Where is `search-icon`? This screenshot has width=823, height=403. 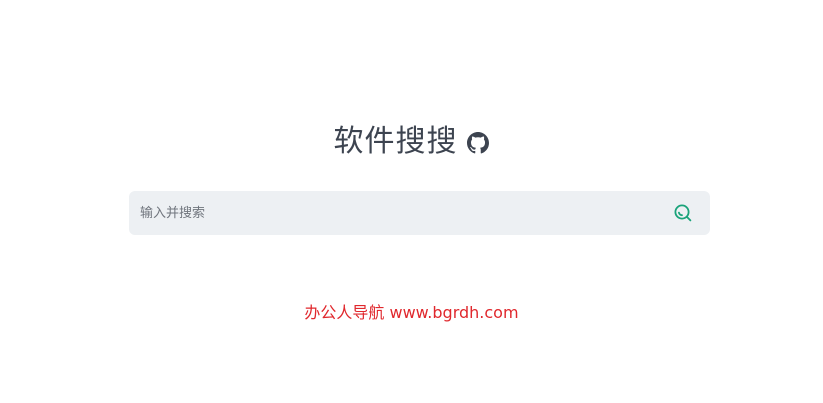
search-icon is located at coordinates (683, 213).